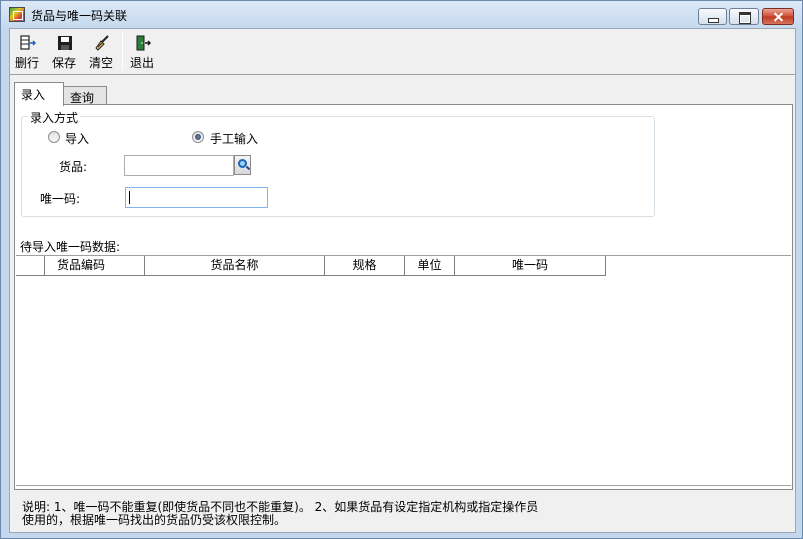 This screenshot has height=539, width=803. I want to click on save-label: 保存, so click(63, 63).